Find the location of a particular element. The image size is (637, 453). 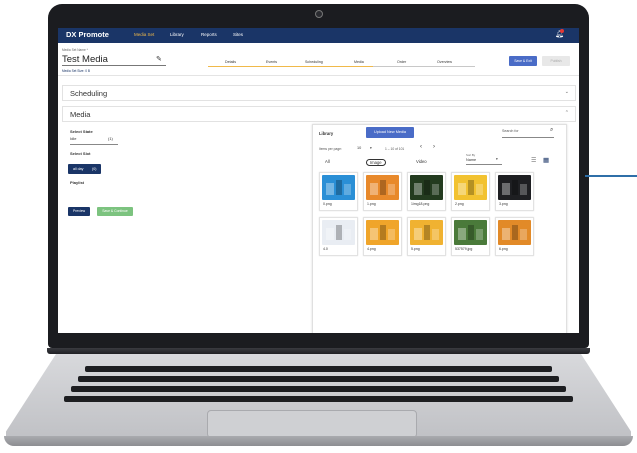

pencil-icon: ✎ is located at coordinates (159, 59).